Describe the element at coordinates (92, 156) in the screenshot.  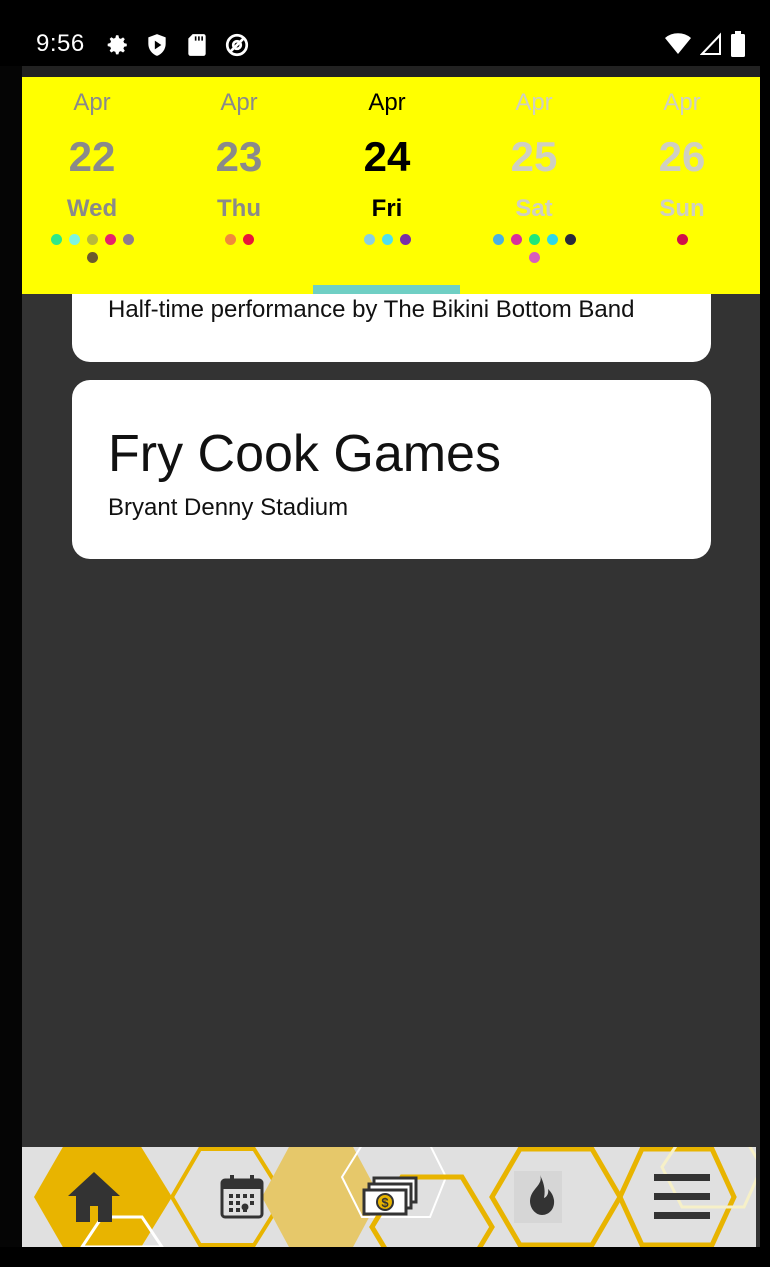
I see `date-day-number: 22` at that location.